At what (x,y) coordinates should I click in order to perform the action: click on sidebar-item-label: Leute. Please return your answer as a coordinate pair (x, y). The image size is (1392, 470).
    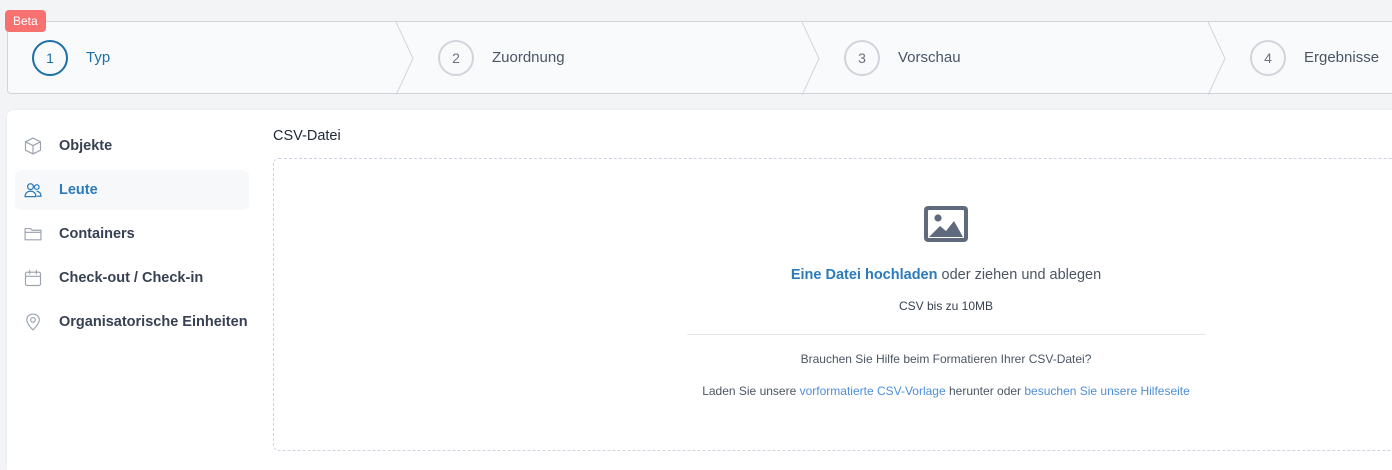
    Looking at the image, I should click on (78, 190).